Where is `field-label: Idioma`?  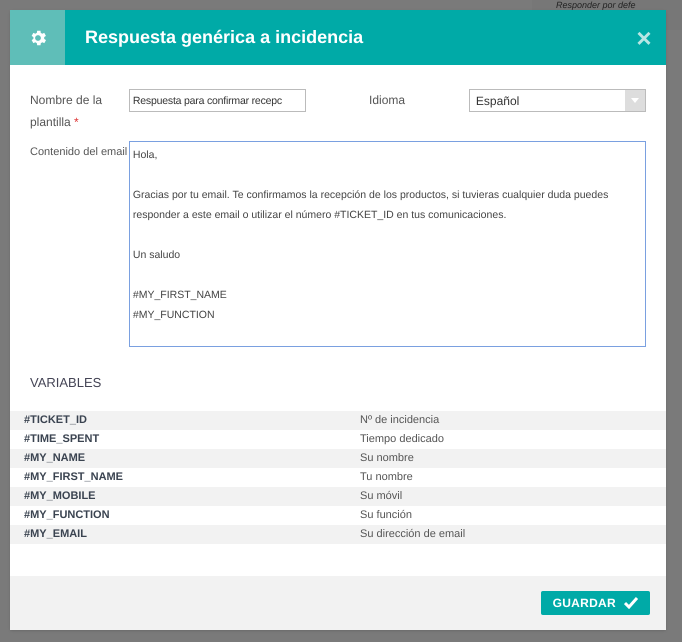 field-label: Idioma is located at coordinates (387, 100).